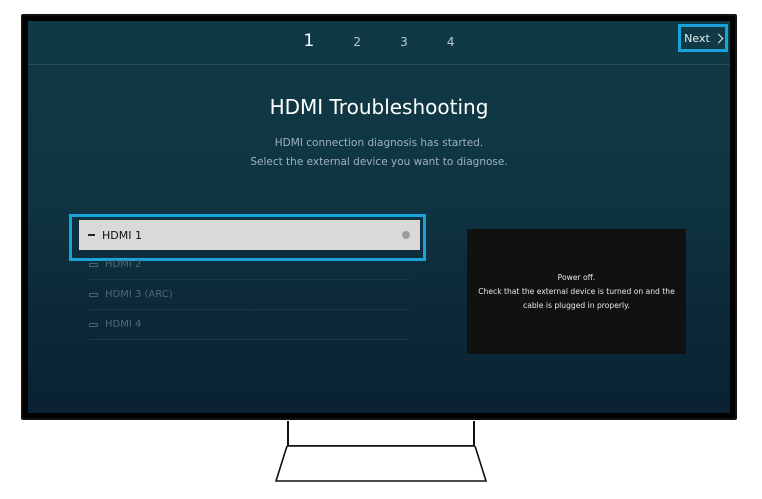 This screenshot has height=499, width=762. What do you see at coordinates (379, 41) in the screenshot?
I see `step-indicator: 1 2 3 4` at bounding box center [379, 41].